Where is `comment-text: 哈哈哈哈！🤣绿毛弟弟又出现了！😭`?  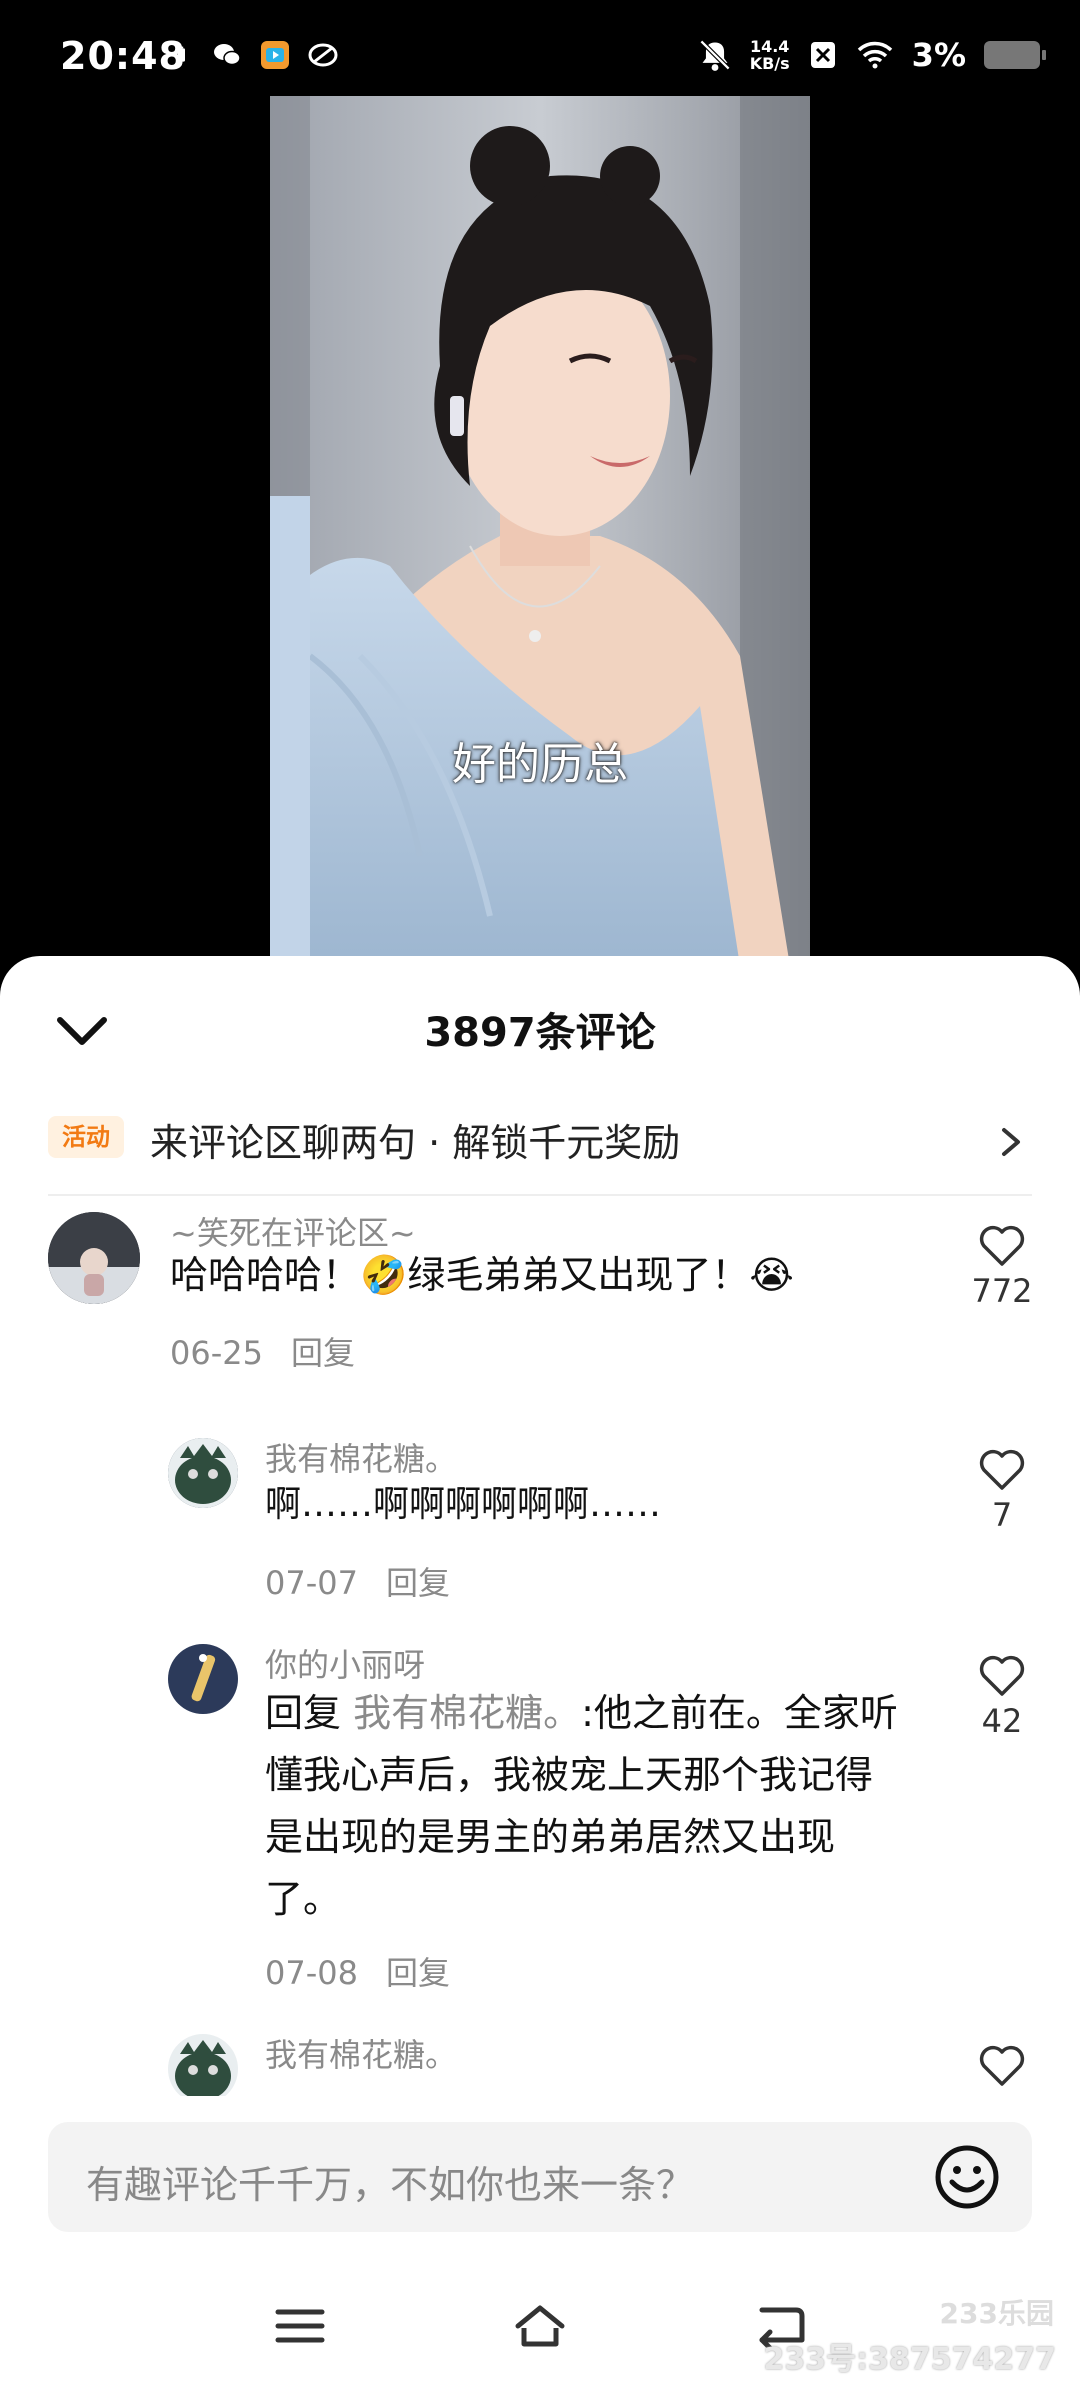 comment-text: 哈哈哈哈！🤣绿毛弟弟又出现了！😭 is located at coordinates (482, 1275).